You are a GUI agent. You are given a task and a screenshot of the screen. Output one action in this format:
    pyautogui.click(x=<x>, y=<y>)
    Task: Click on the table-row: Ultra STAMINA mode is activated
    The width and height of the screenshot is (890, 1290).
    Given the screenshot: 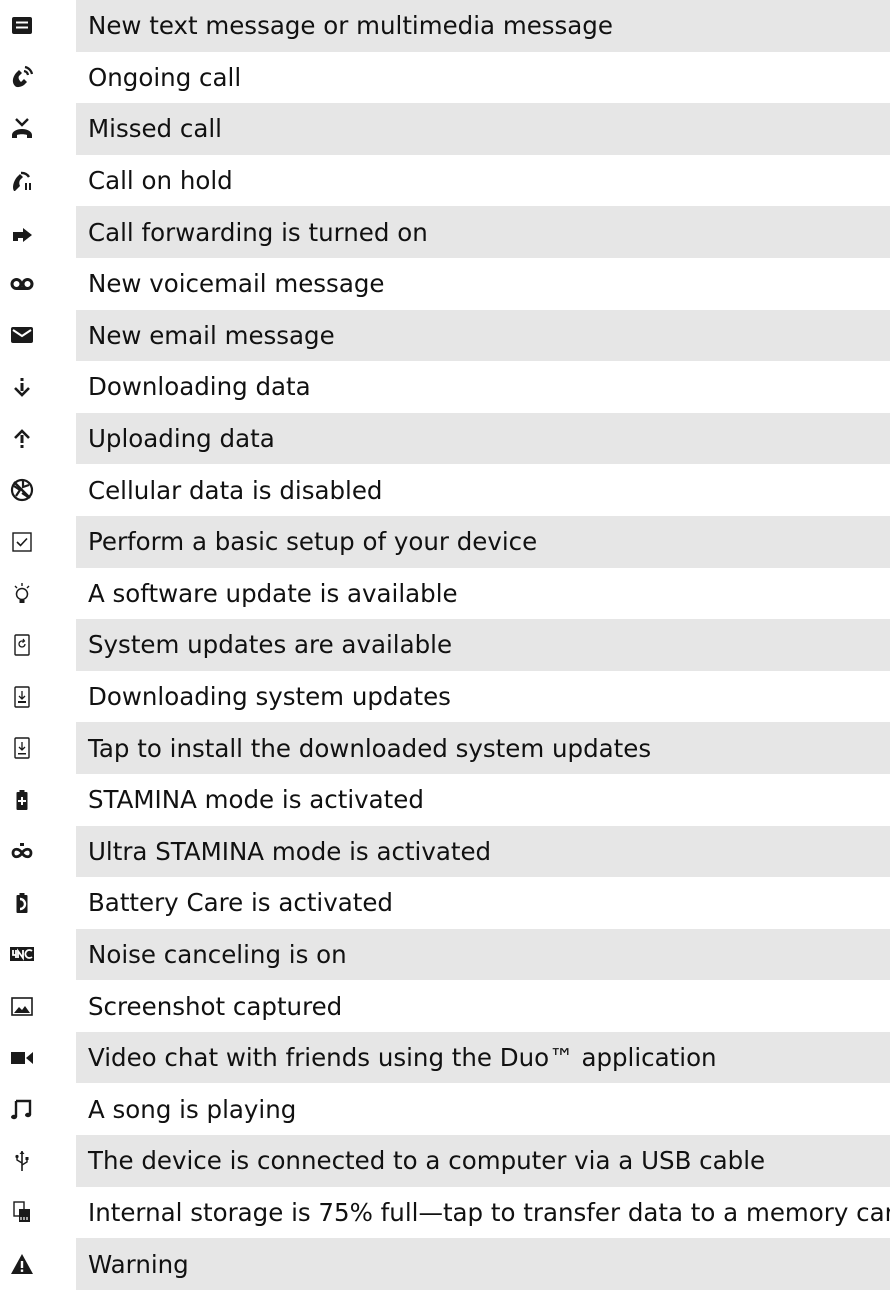 What is the action you would take?
    pyautogui.click(x=445, y=851)
    